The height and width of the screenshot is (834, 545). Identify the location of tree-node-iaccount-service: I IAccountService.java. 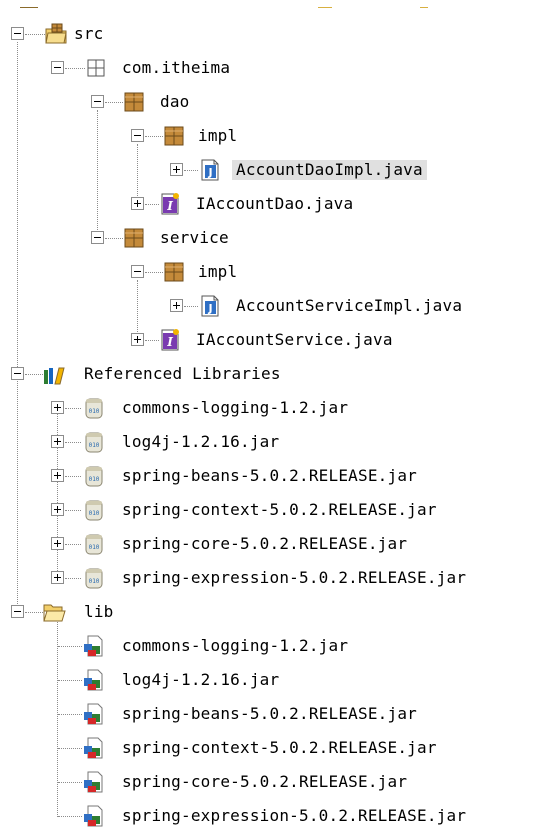
(272, 341).